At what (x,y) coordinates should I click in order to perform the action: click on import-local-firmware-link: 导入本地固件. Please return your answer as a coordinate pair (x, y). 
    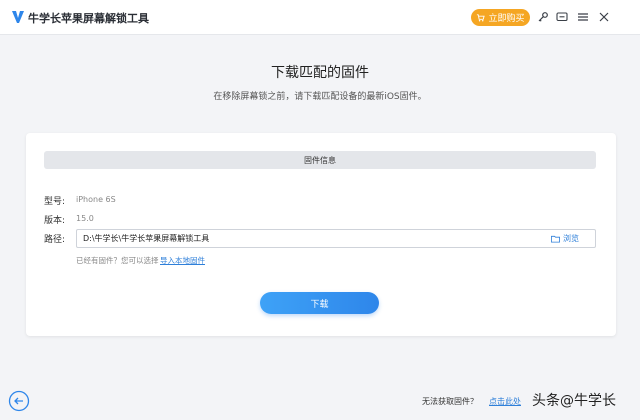
    Looking at the image, I should click on (182, 260).